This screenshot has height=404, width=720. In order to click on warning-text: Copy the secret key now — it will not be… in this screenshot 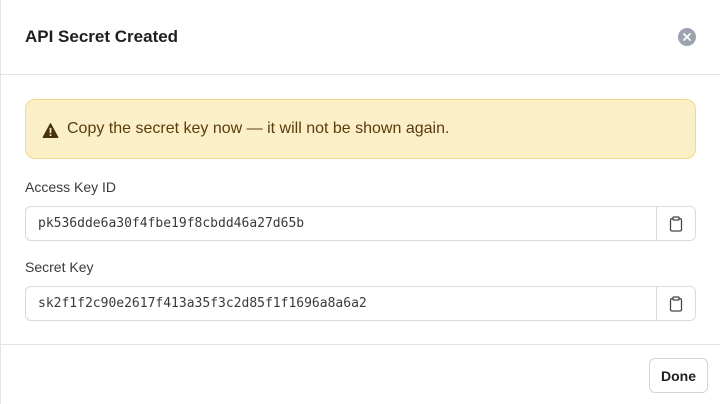, I will do `click(258, 128)`.